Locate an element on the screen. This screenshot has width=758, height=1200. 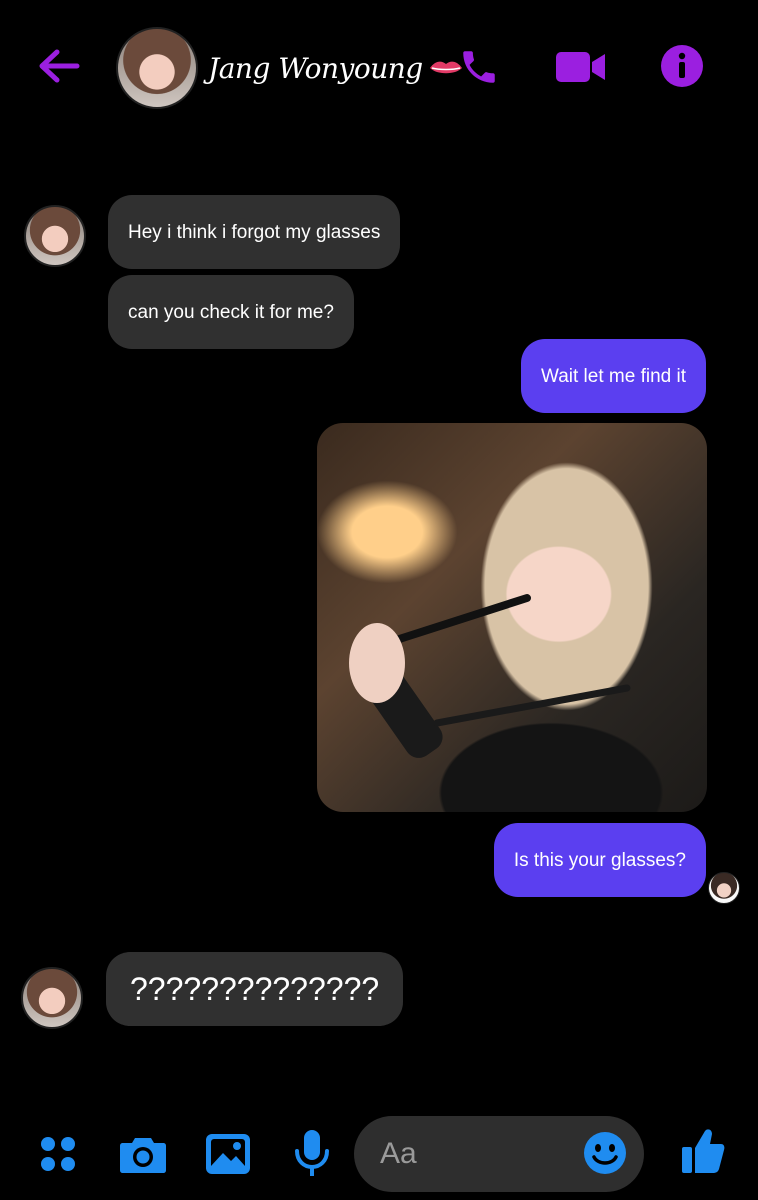
message-text: Is this your glasses? is located at coordinates (599, 860).